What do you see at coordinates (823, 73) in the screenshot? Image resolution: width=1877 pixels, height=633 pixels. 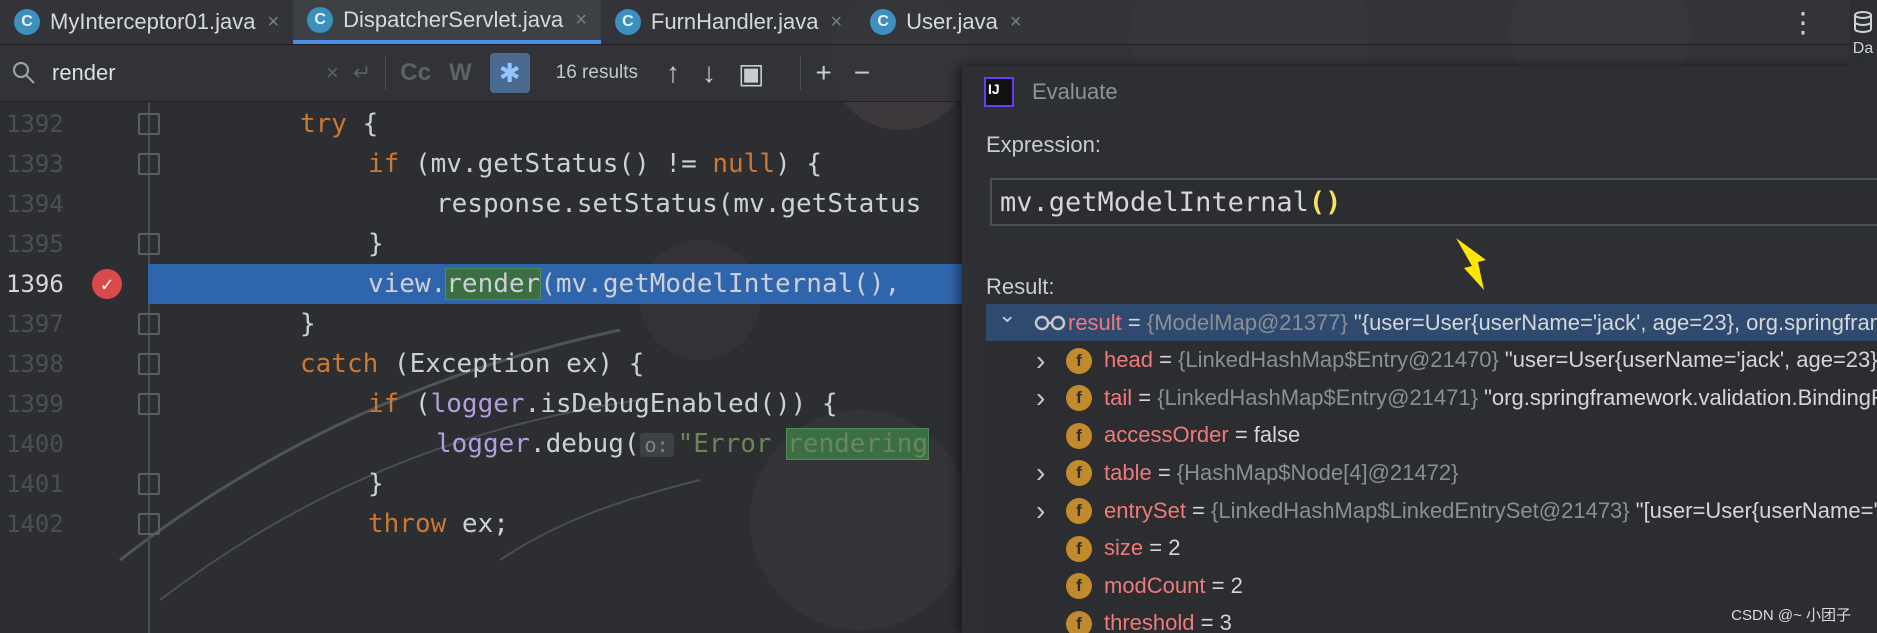 I see `add-selection-icon: +` at bounding box center [823, 73].